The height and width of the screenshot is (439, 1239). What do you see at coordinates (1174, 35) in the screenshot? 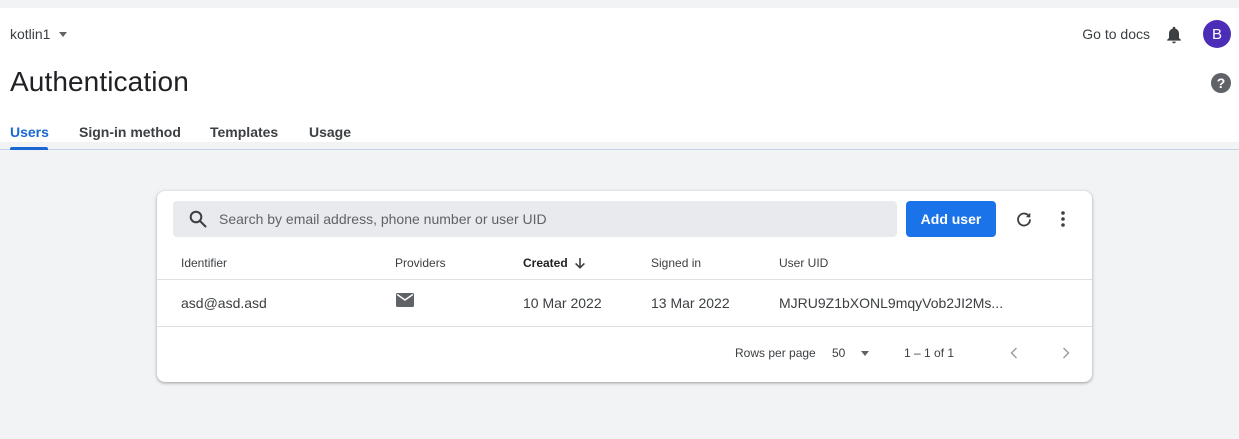
I see `notifications-bell-icon` at bounding box center [1174, 35].